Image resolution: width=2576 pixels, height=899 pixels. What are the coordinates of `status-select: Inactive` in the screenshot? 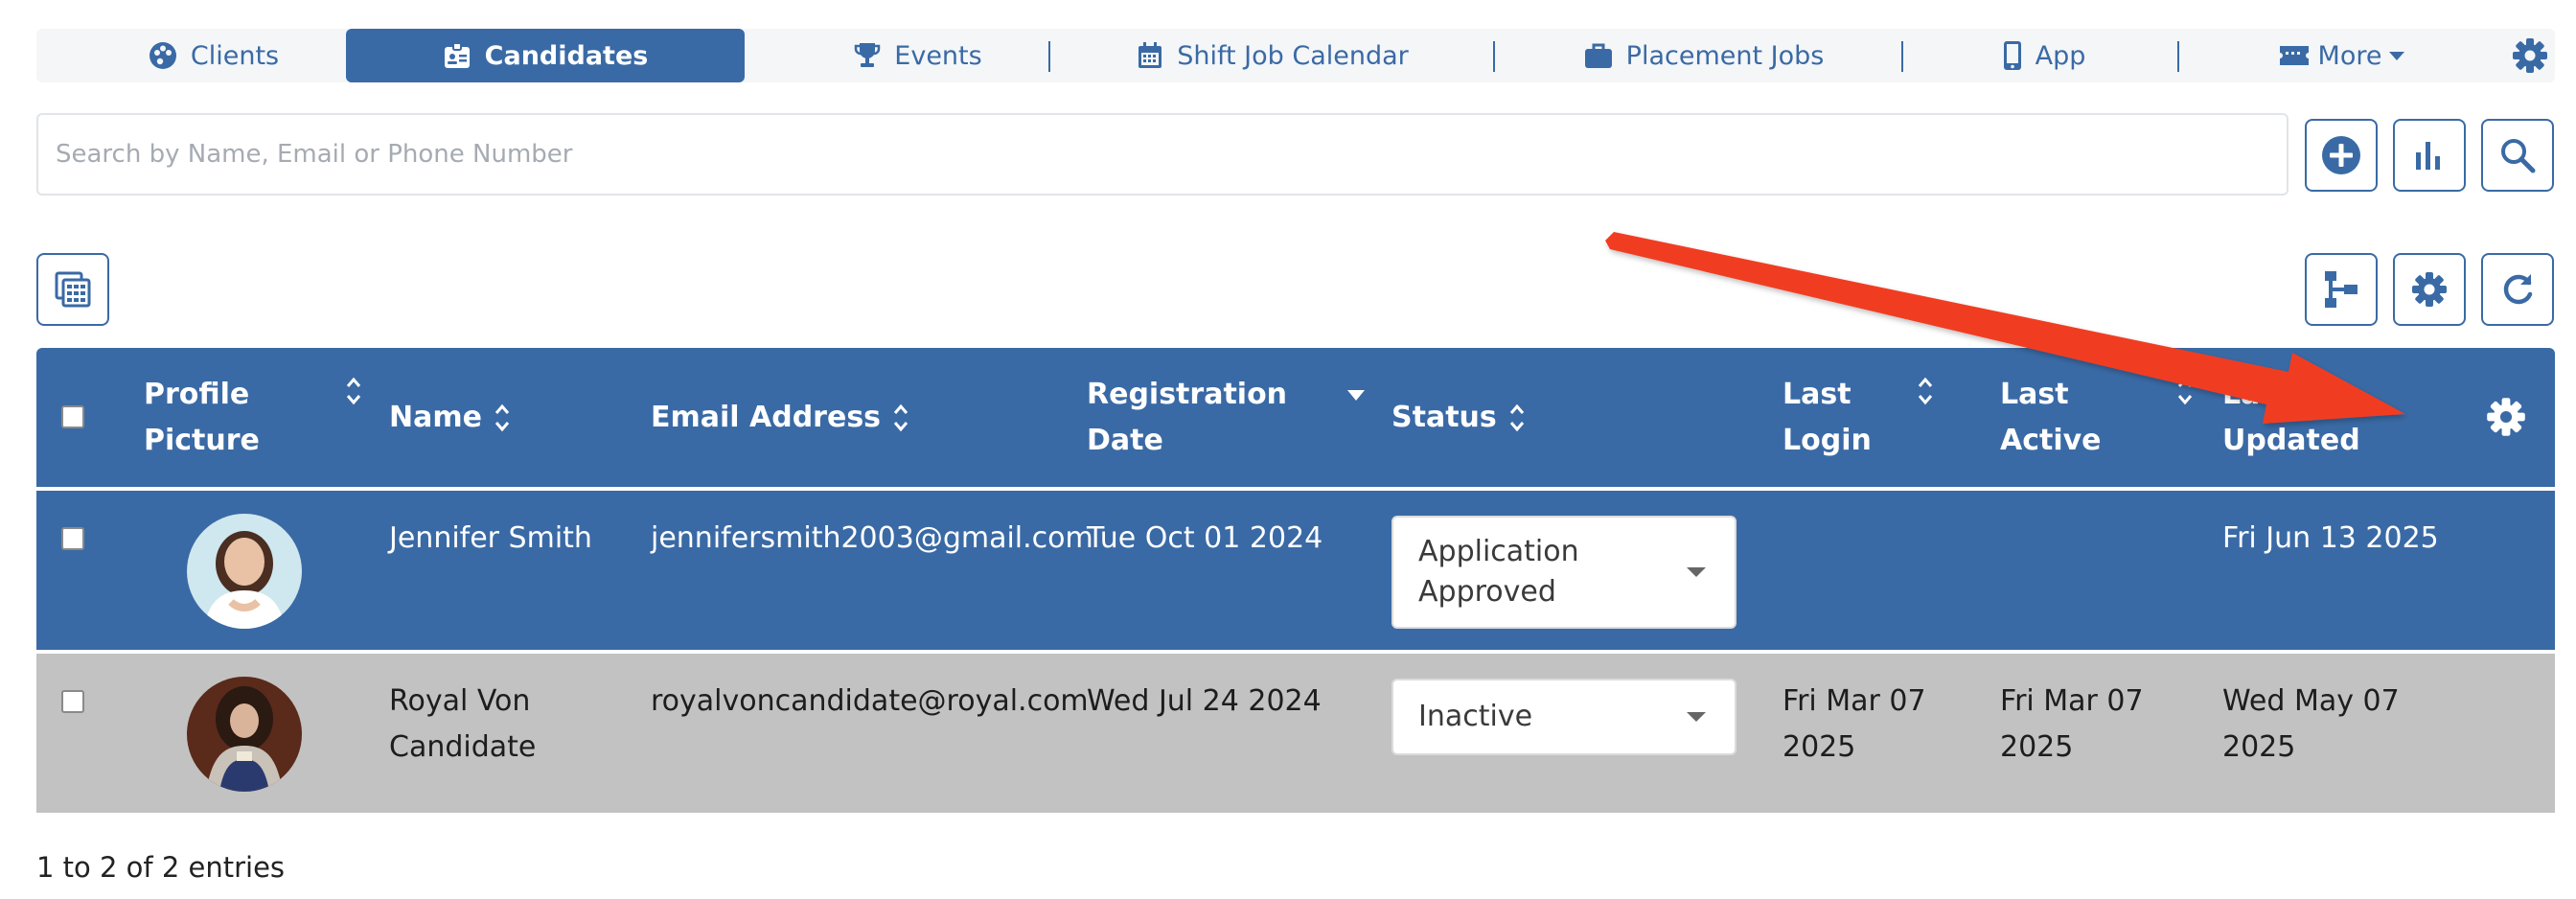 It's located at (1564, 717).